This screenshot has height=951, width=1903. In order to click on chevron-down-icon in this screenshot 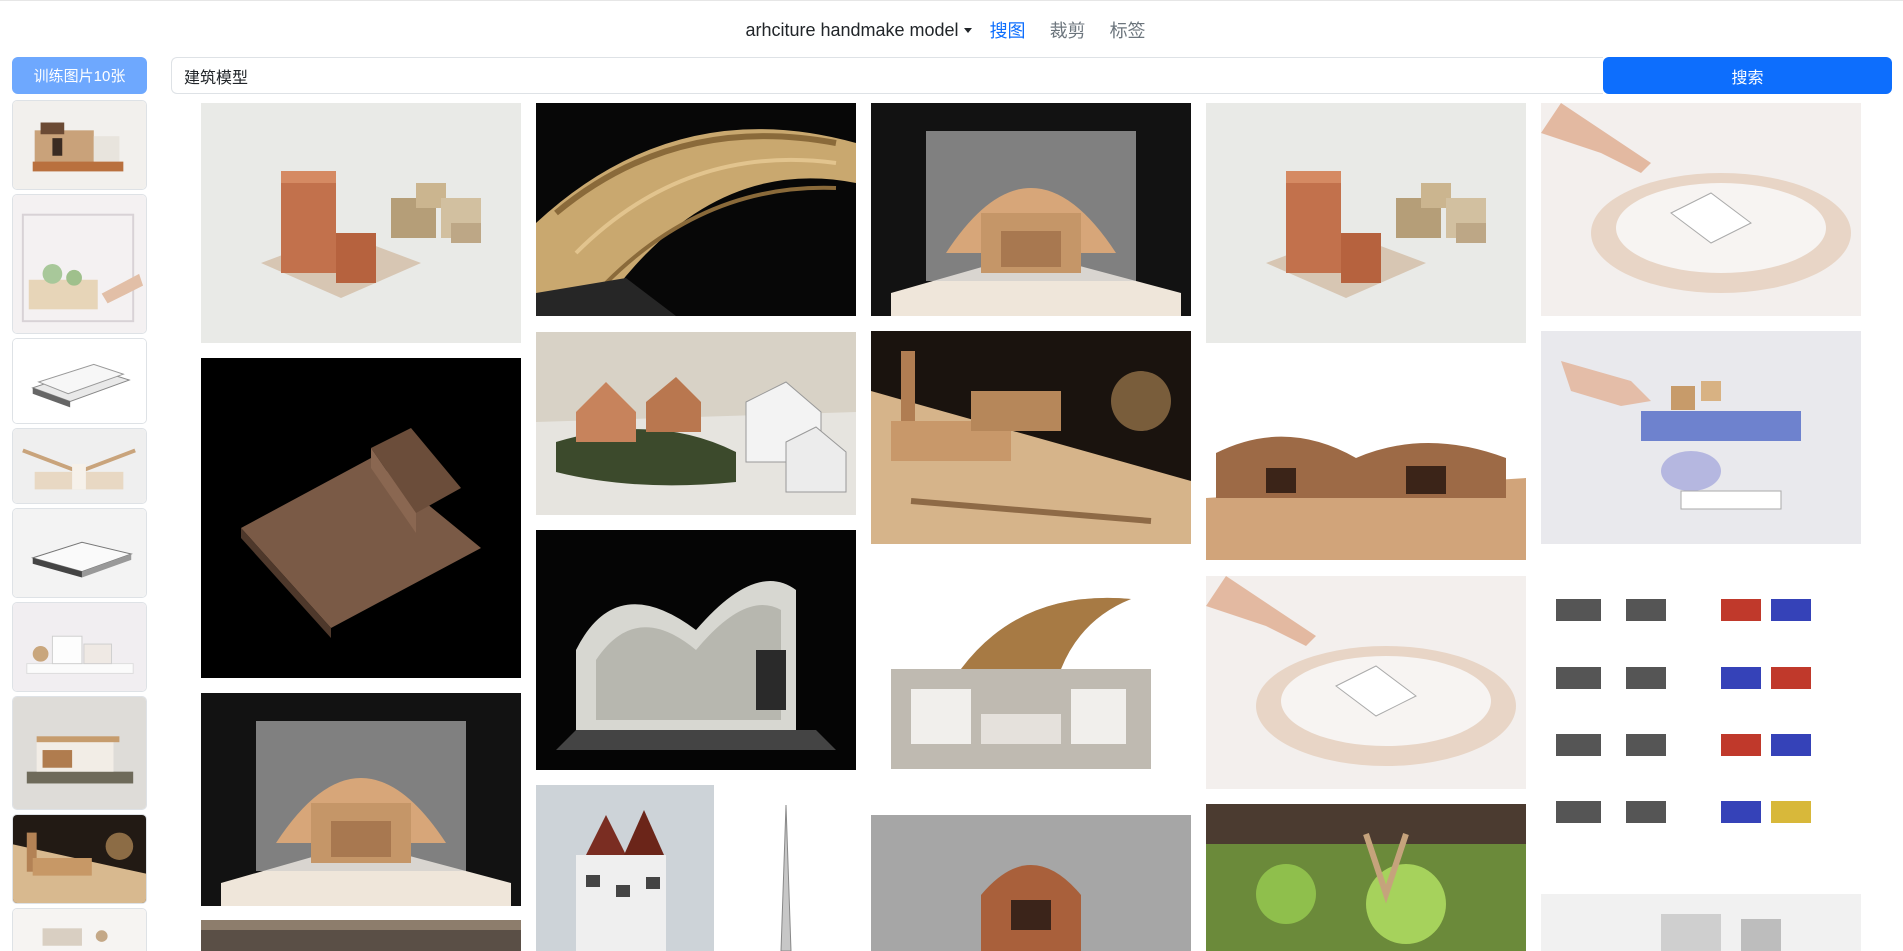, I will do `click(967, 30)`.